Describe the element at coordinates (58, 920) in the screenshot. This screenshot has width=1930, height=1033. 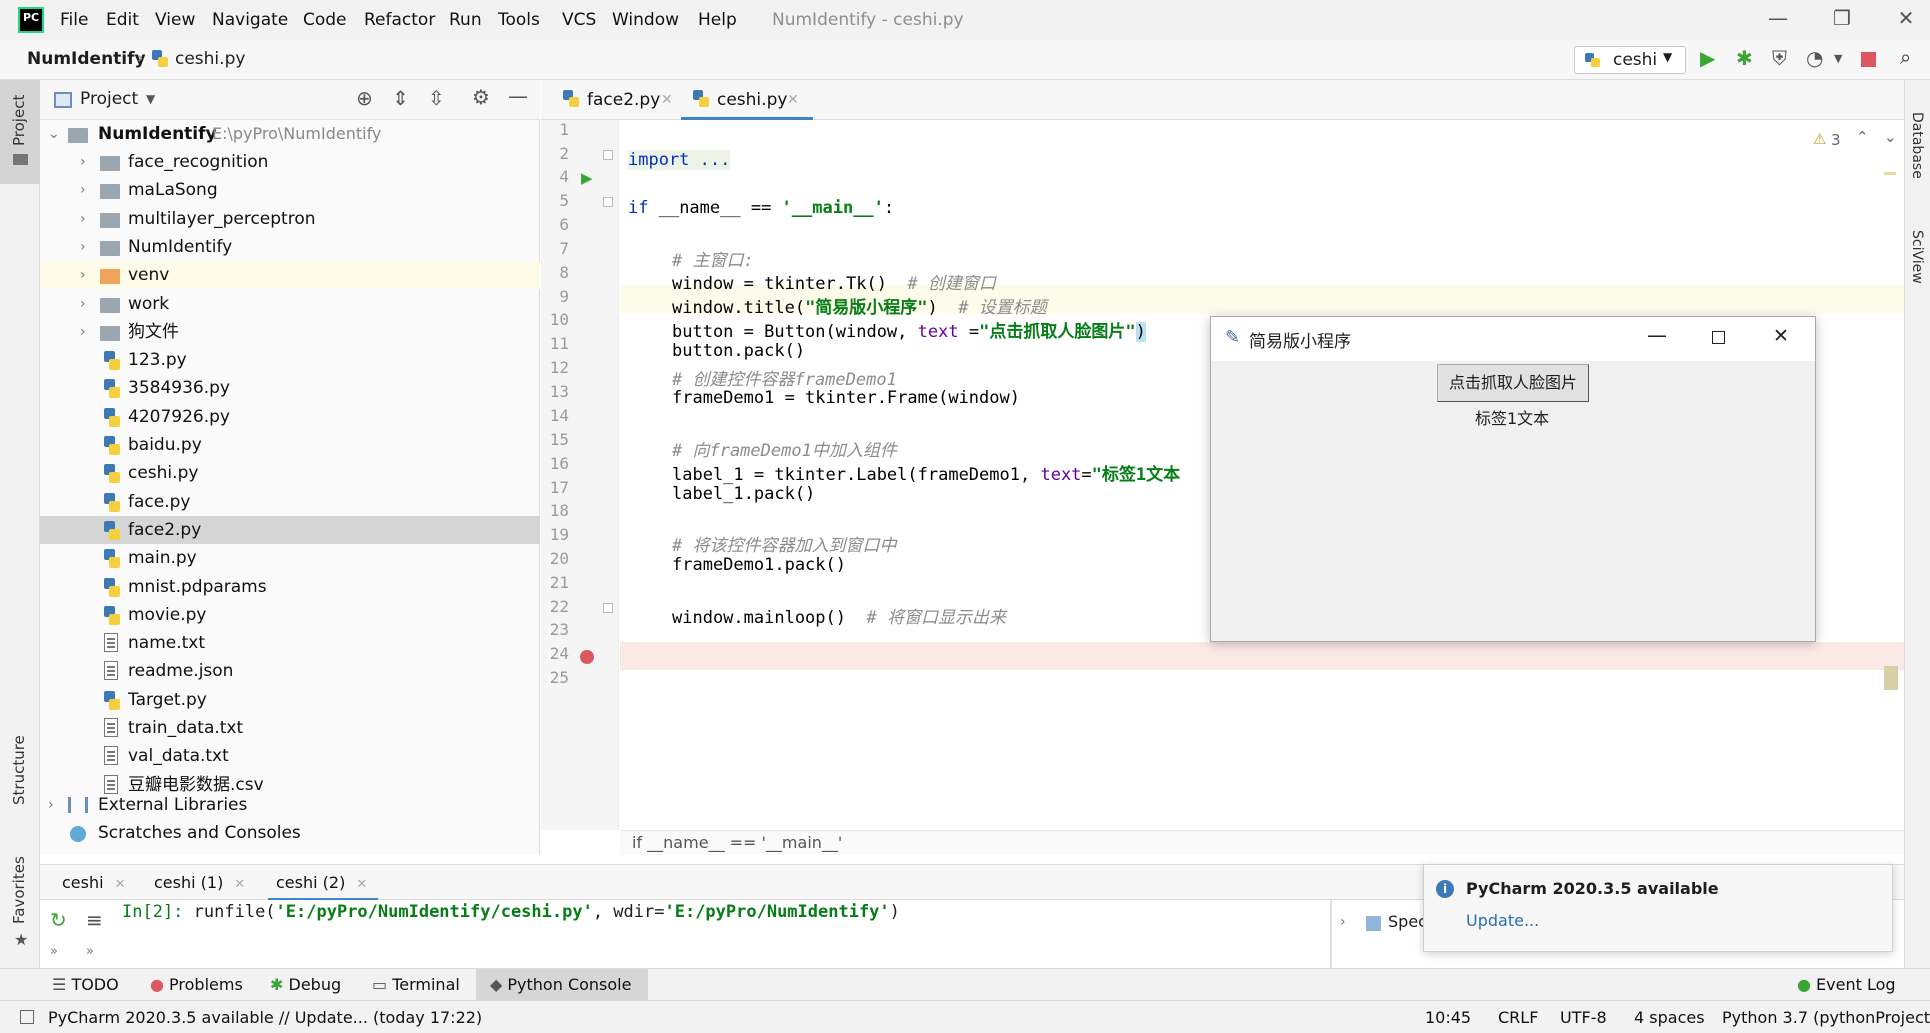
I see `rerun-icon: ↻` at that location.